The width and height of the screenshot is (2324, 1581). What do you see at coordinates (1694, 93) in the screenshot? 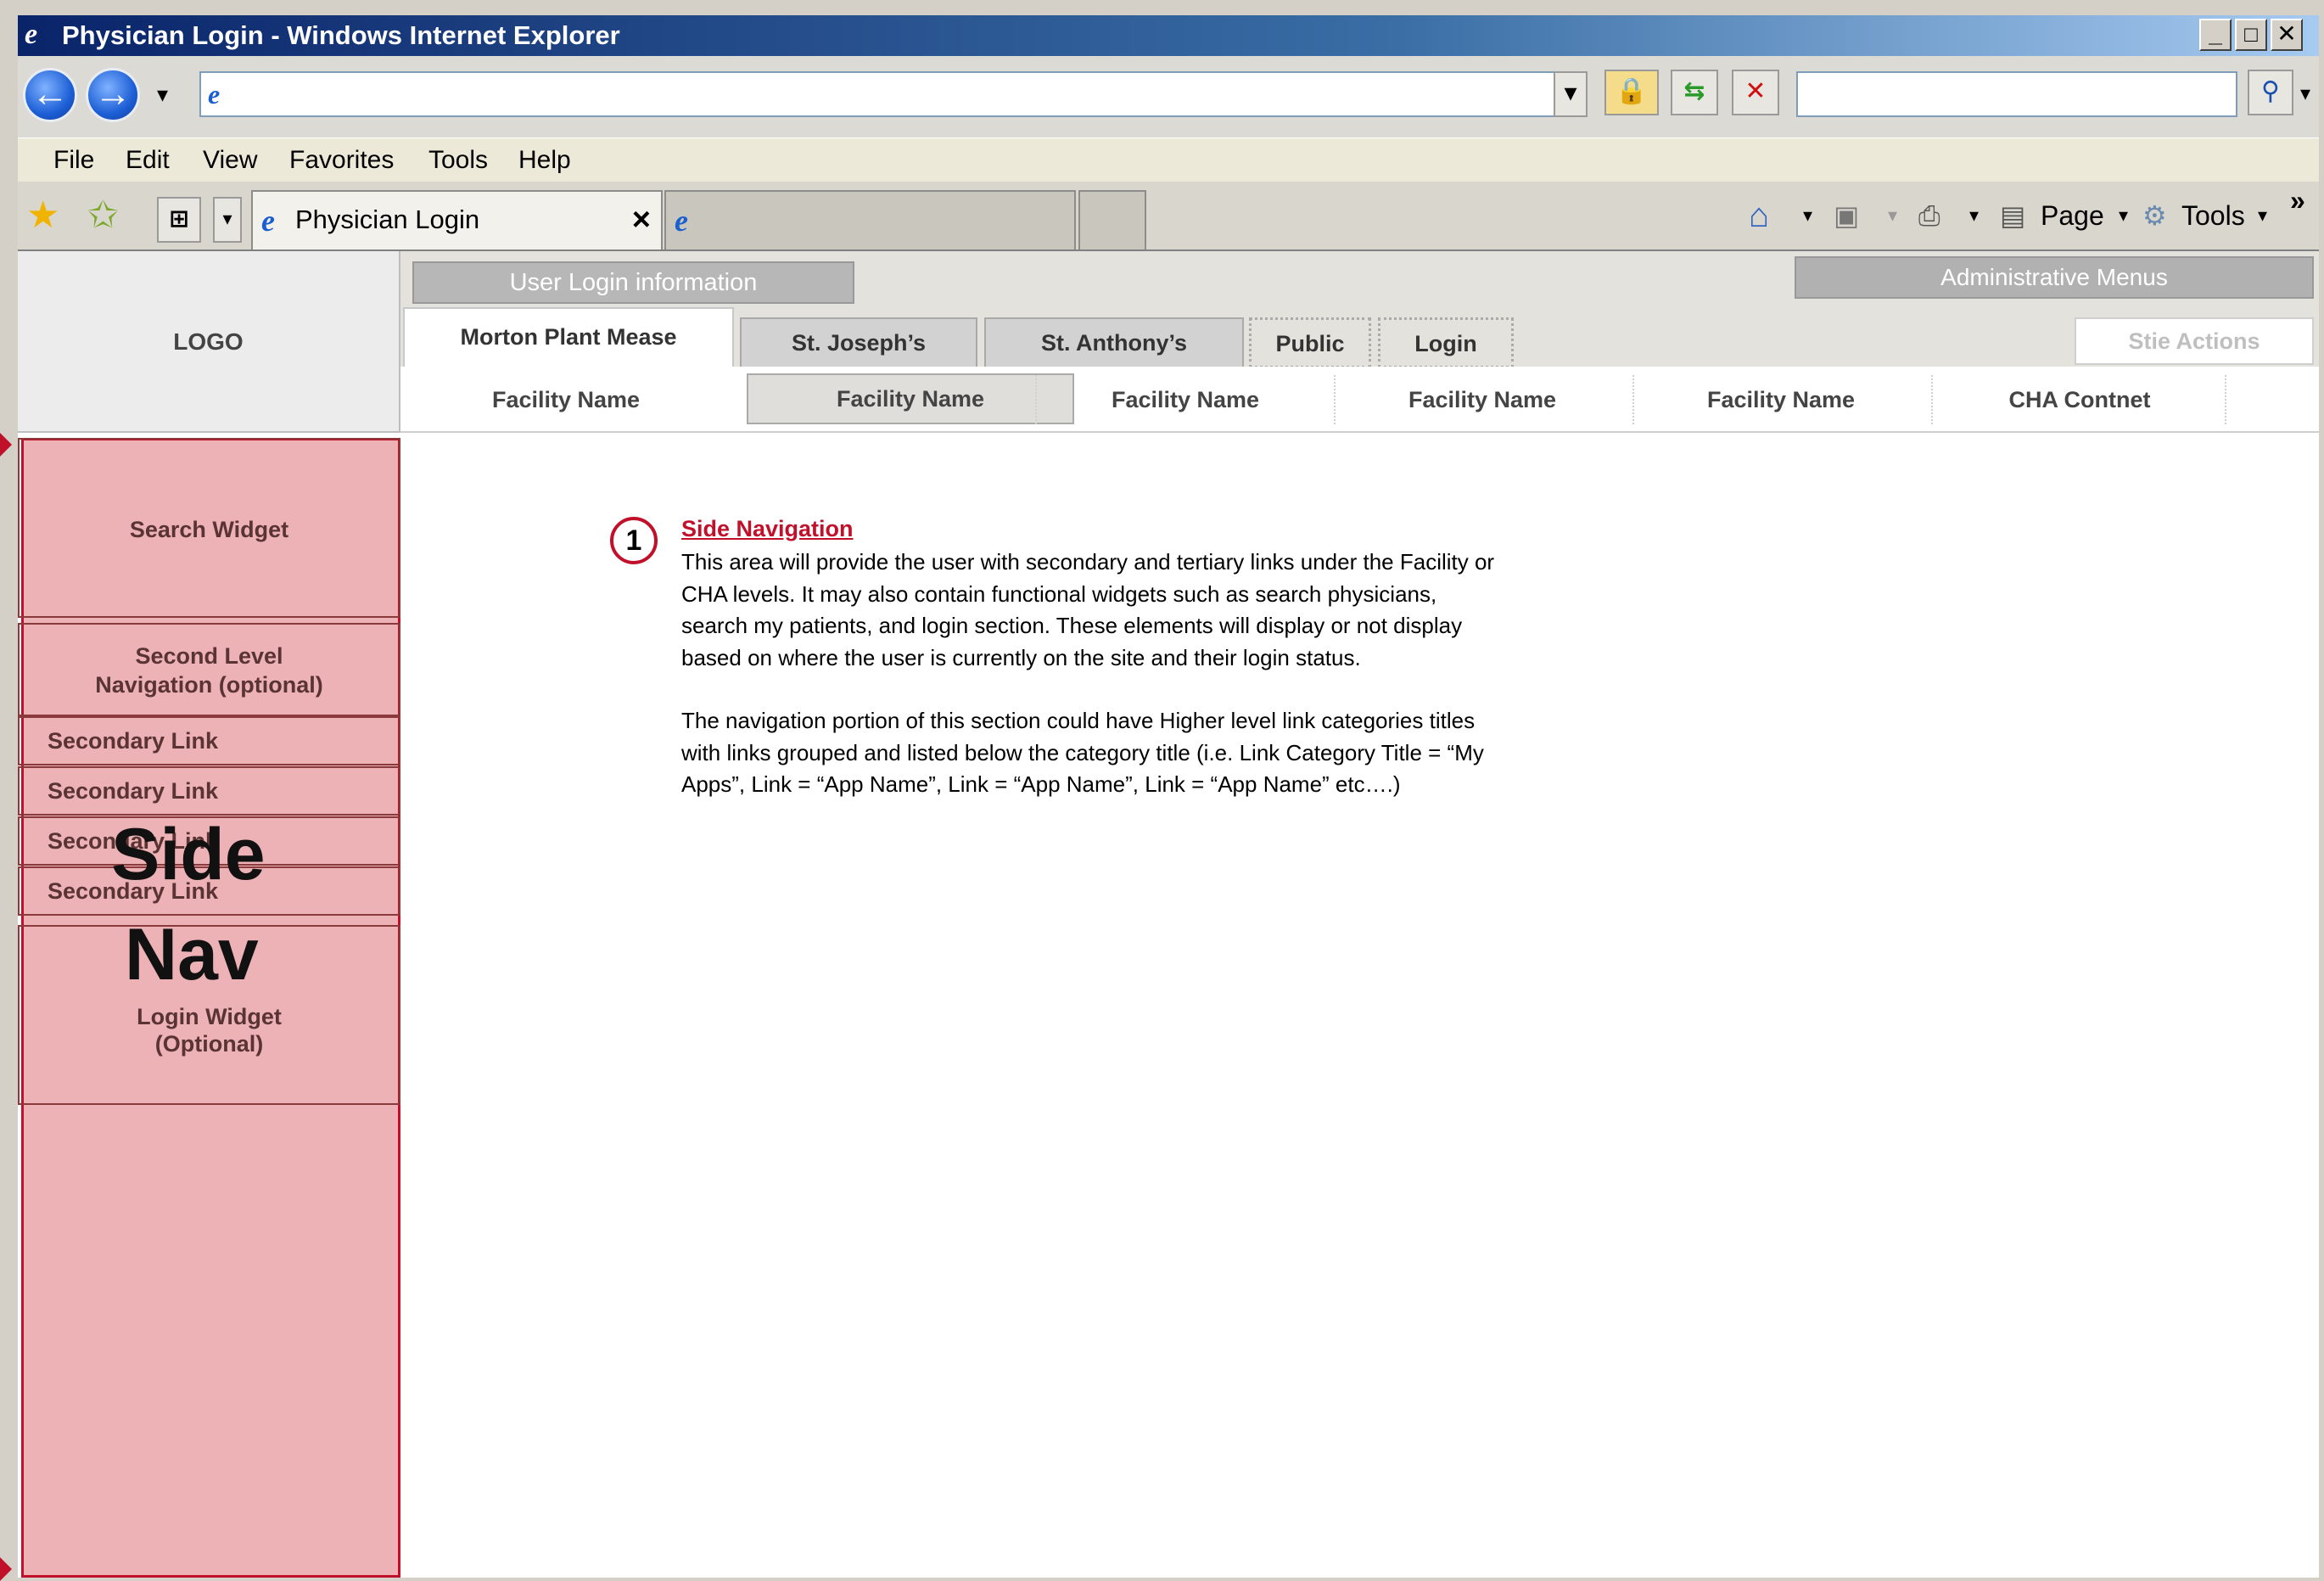
I see `refresh-icon: ⇆` at bounding box center [1694, 93].